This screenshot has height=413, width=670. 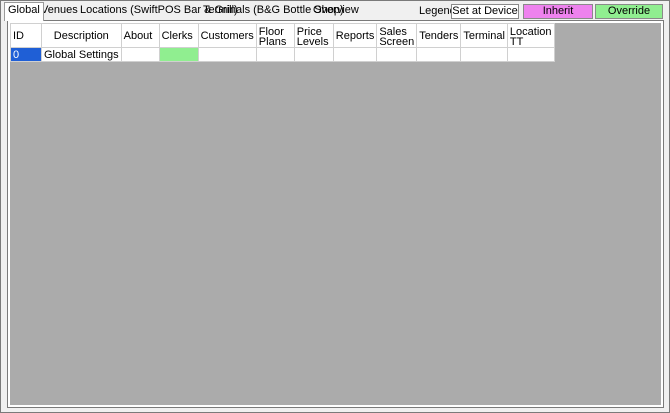 I want to click on cell-sales-screen, so click(x=397, y=54).